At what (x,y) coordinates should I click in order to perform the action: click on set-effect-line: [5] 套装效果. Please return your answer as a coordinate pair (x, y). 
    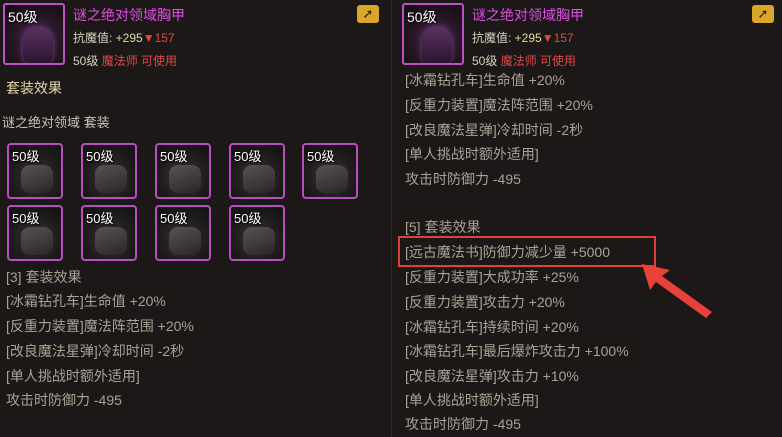
    Looking at the image, I should click on (443, 227).